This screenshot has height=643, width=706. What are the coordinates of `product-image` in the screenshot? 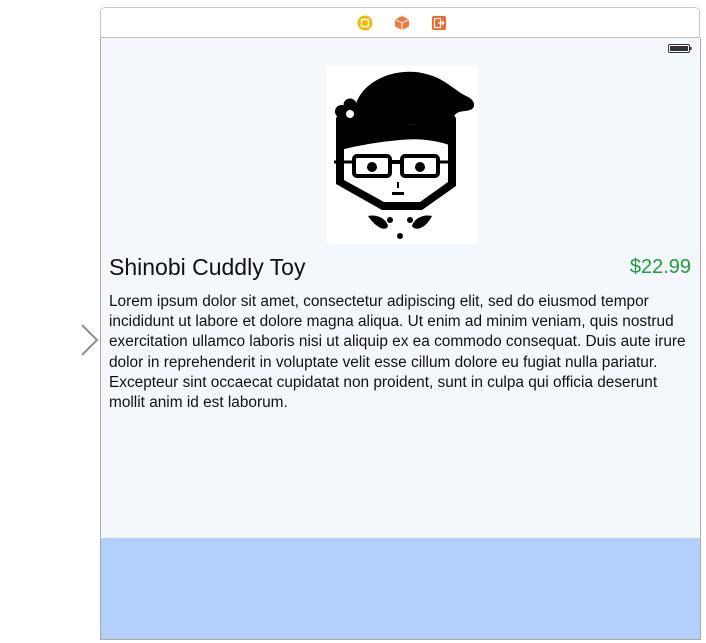 It's located at (402, 155).